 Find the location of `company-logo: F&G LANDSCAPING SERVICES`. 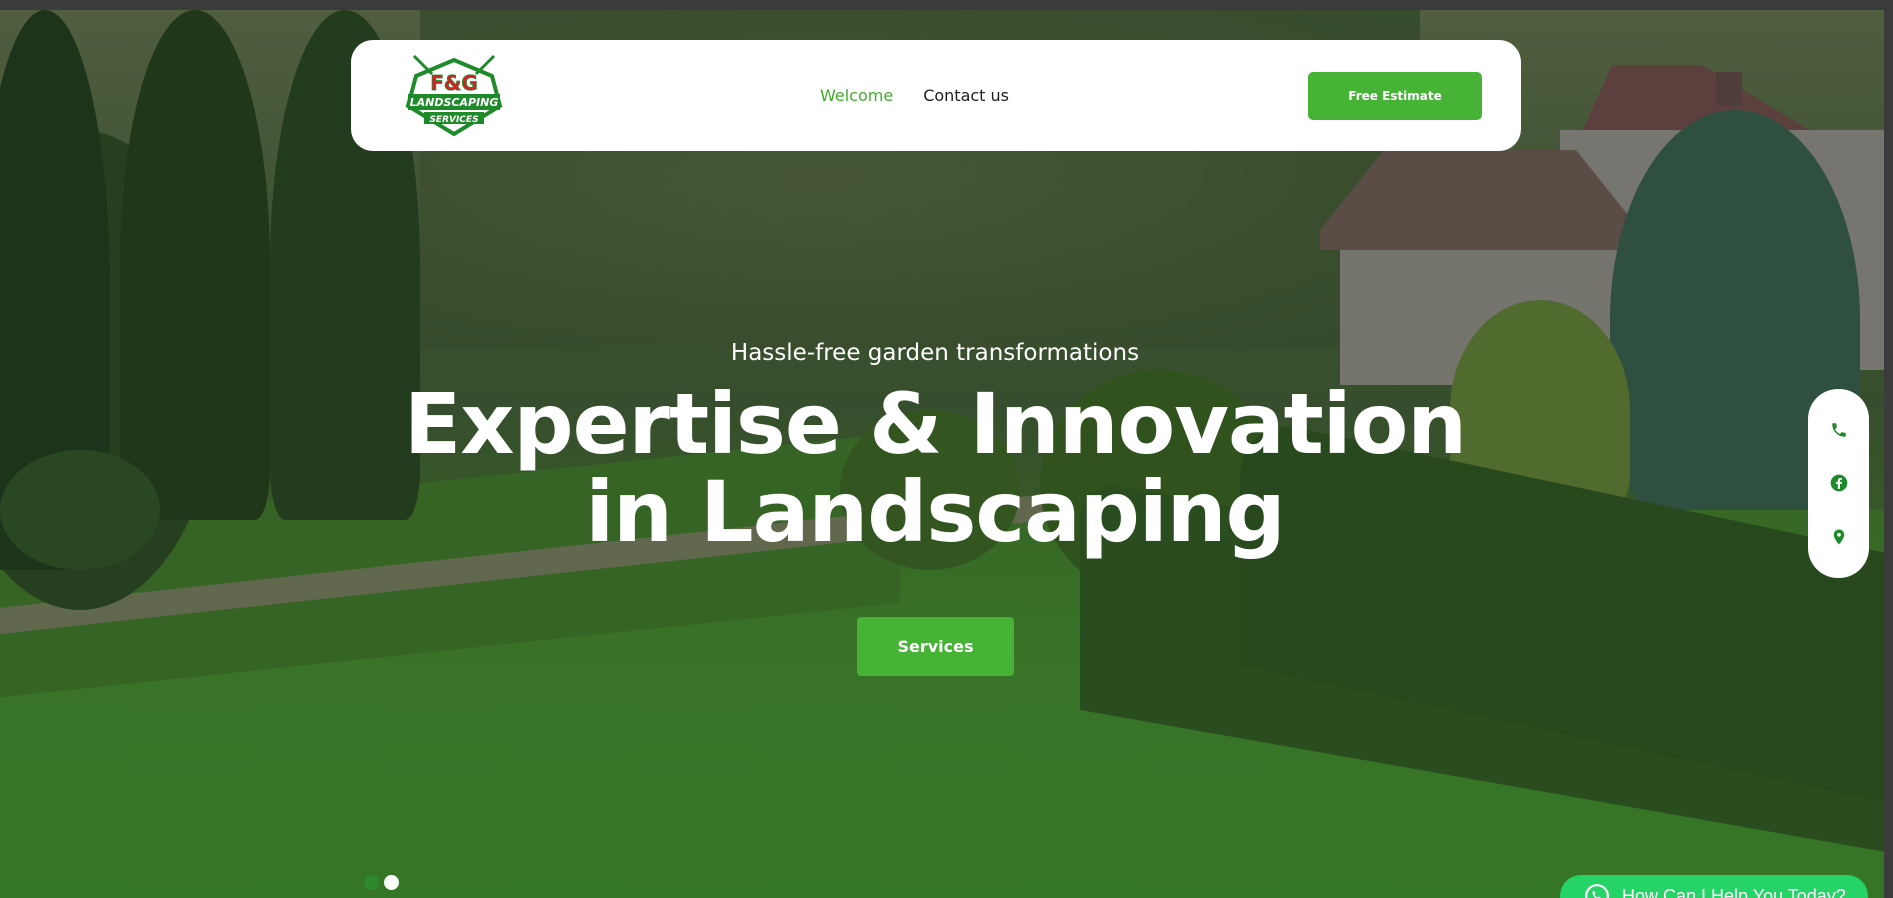

company-logo: F&G LANDSCAPING SERVICES is located at coordinates (454, 96).